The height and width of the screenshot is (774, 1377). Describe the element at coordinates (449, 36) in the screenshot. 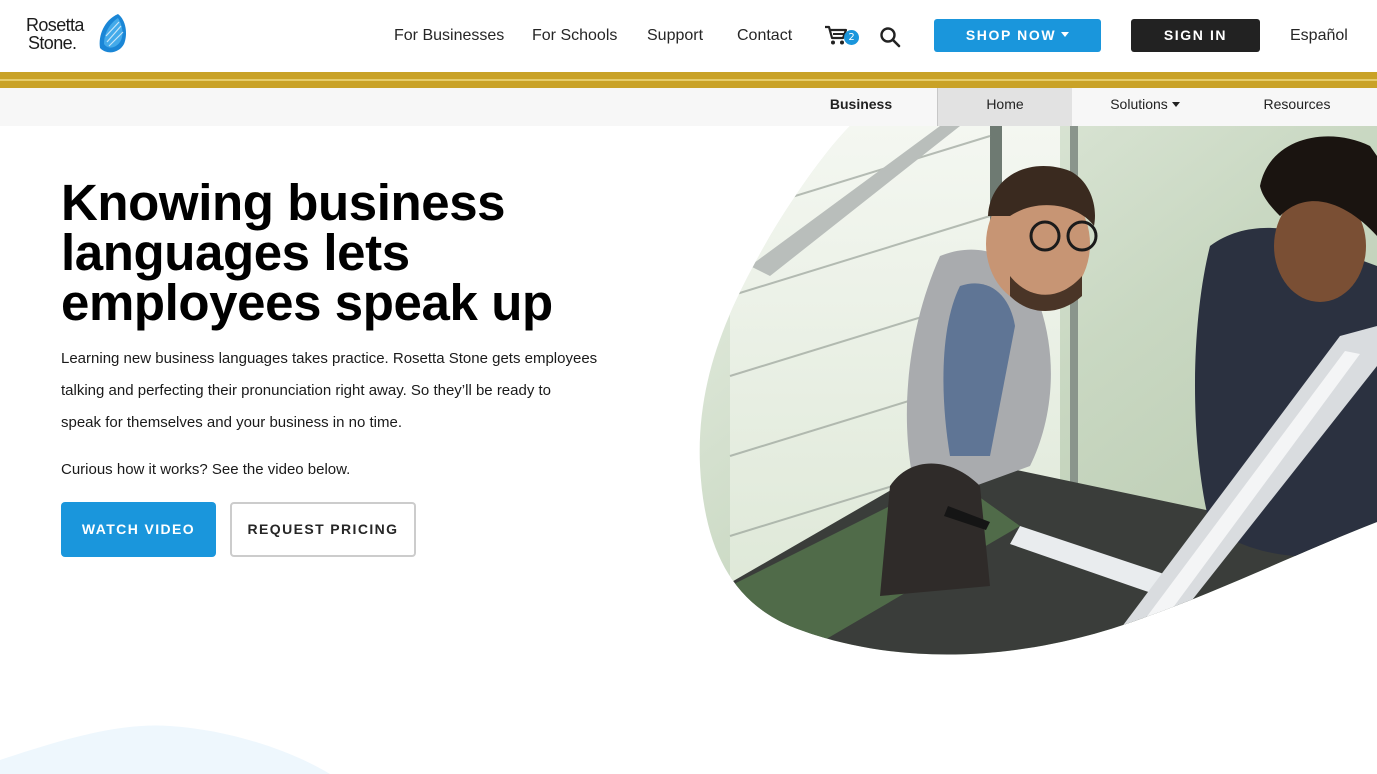

I see `nav-for-businesses: For Businesses` at that location.